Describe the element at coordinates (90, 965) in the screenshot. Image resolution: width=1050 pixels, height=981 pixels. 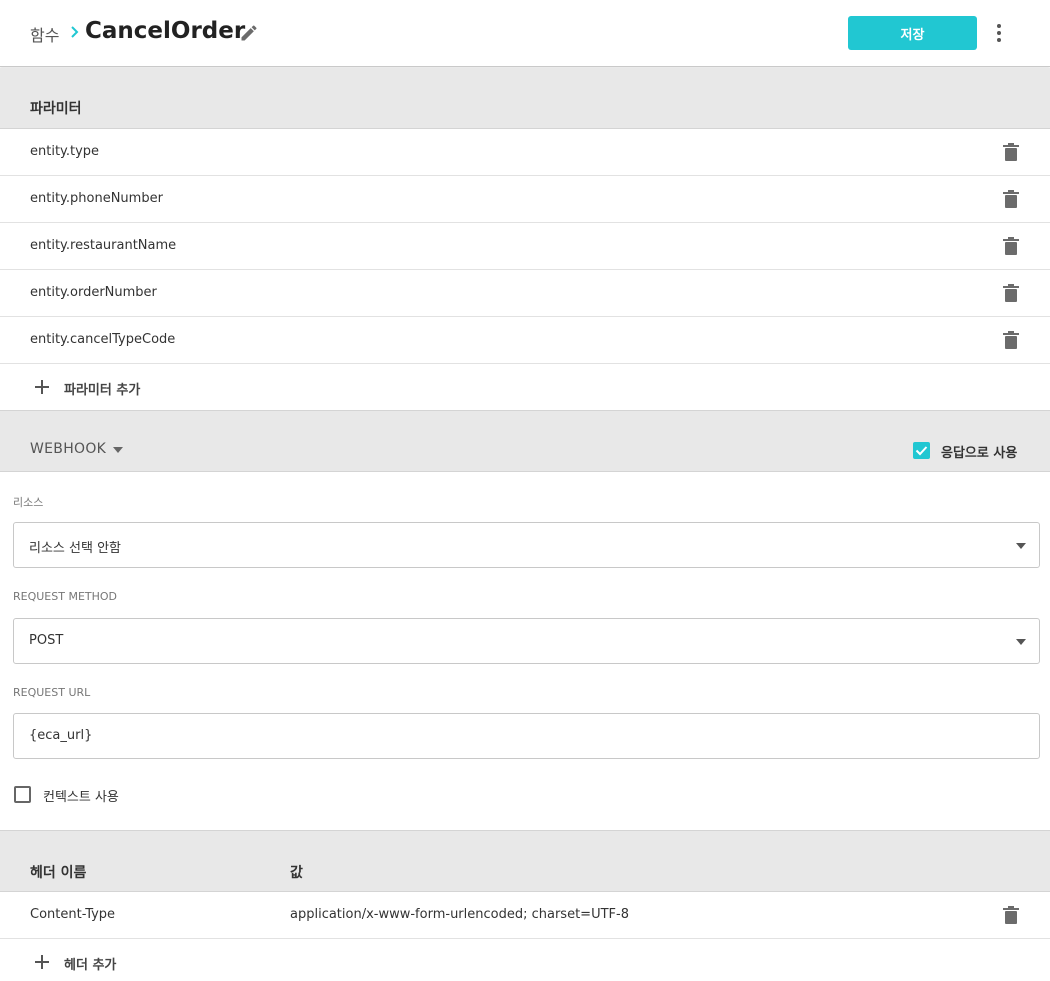
I see `add-header-label: 헤더 추가` at that location.